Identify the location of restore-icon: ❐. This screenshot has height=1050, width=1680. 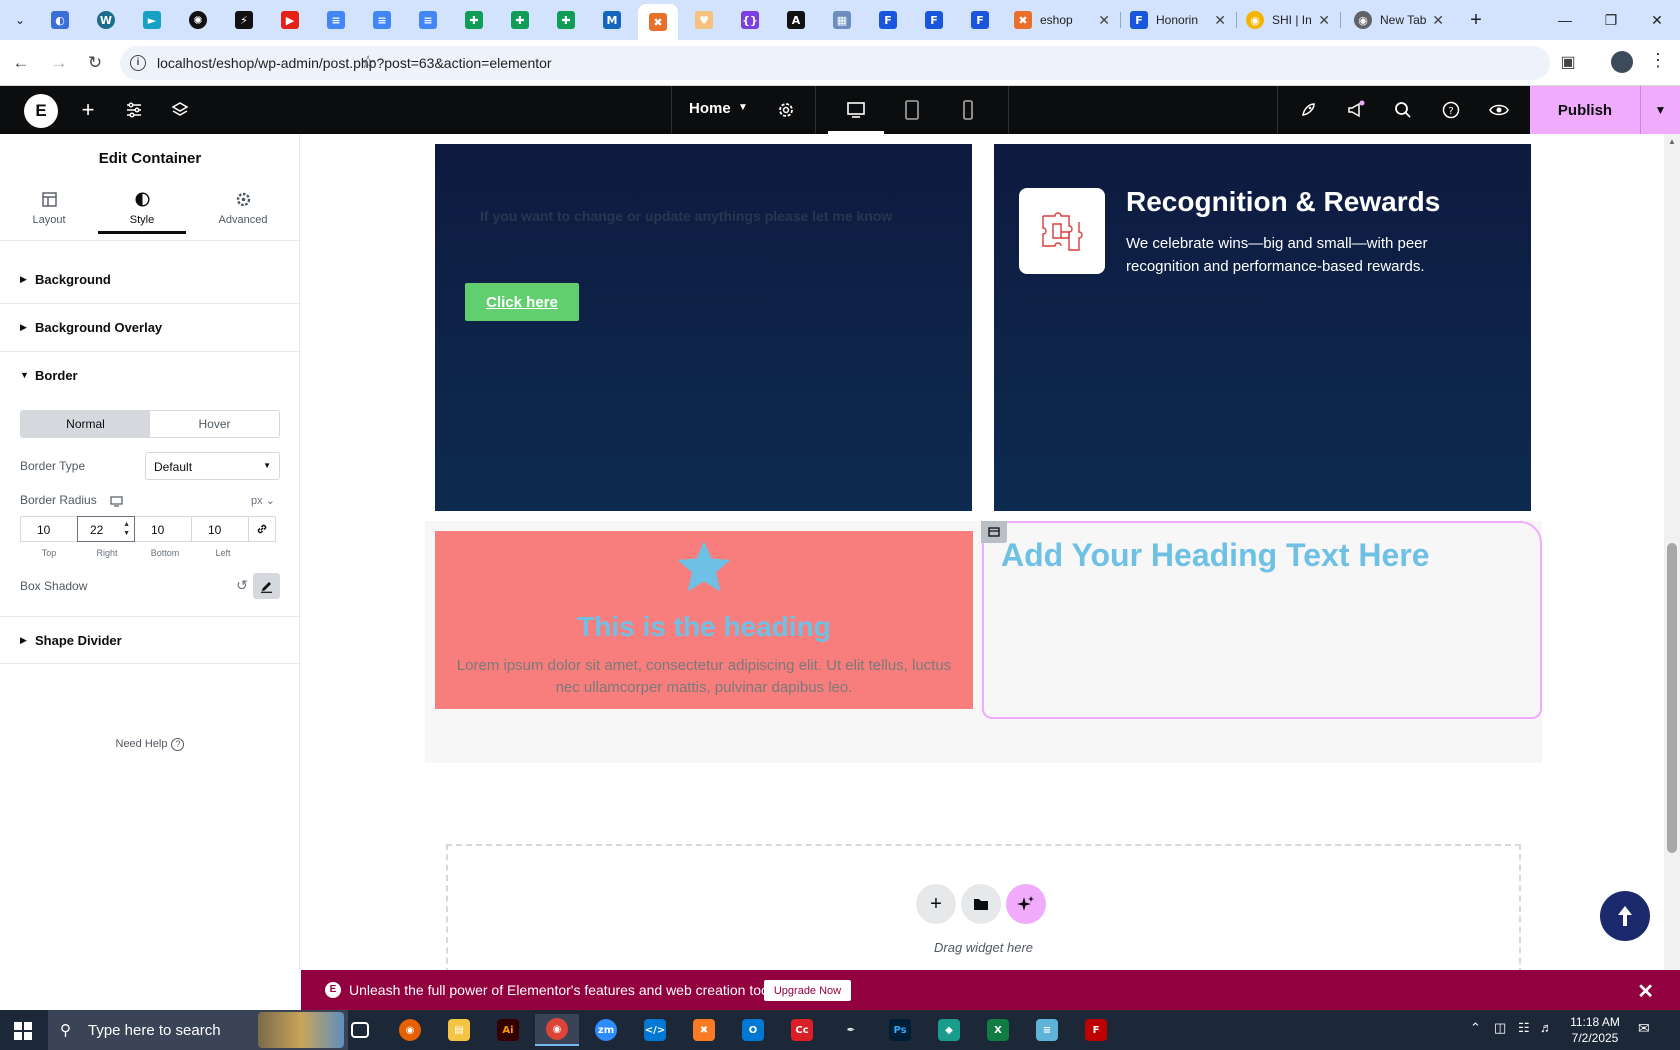
(1611, 20).